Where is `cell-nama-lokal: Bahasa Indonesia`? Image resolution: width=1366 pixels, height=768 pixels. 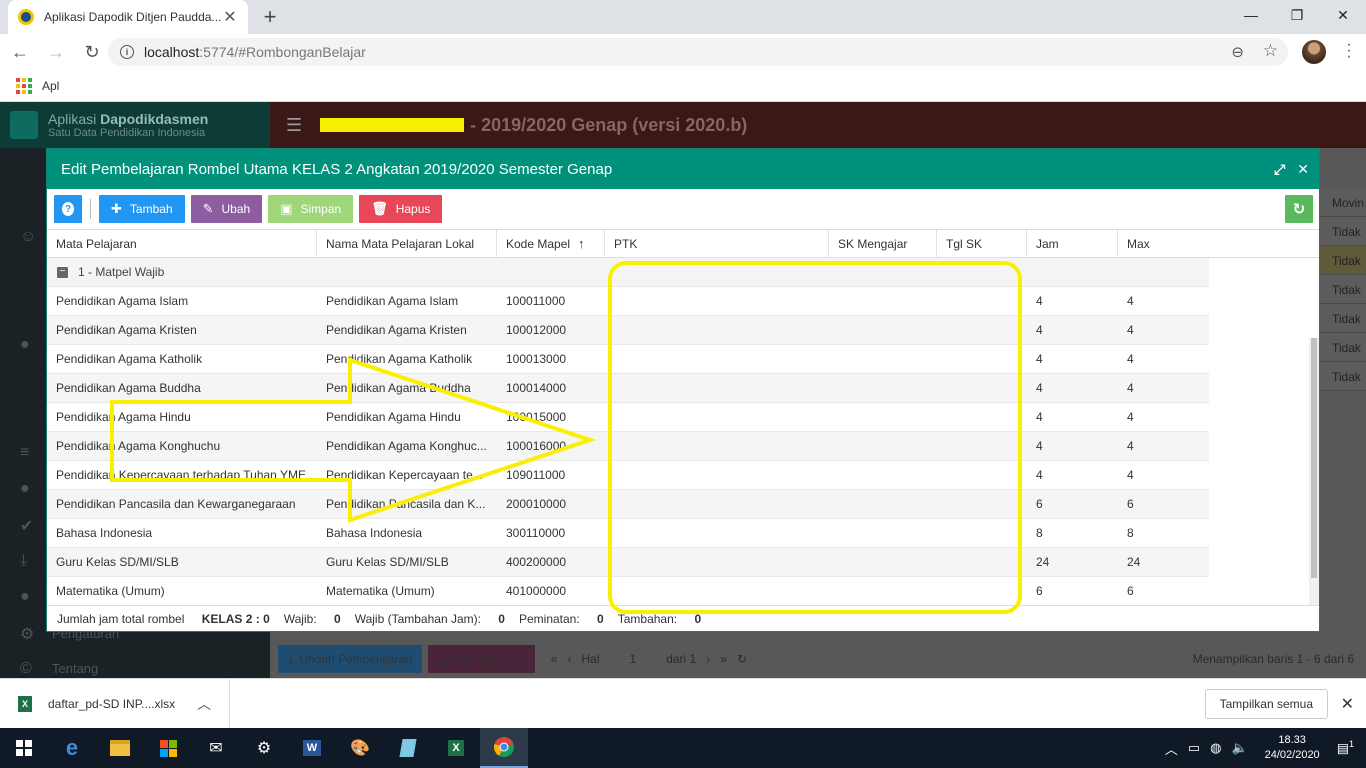
cell-nama-lokal: Bahasa Indonesia is located at coordinates (407, 533).